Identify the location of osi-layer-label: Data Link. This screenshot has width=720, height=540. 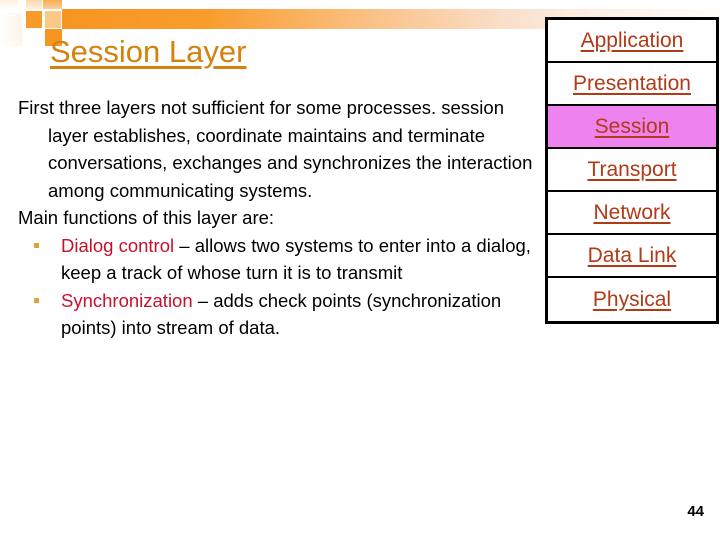
(632, 255).